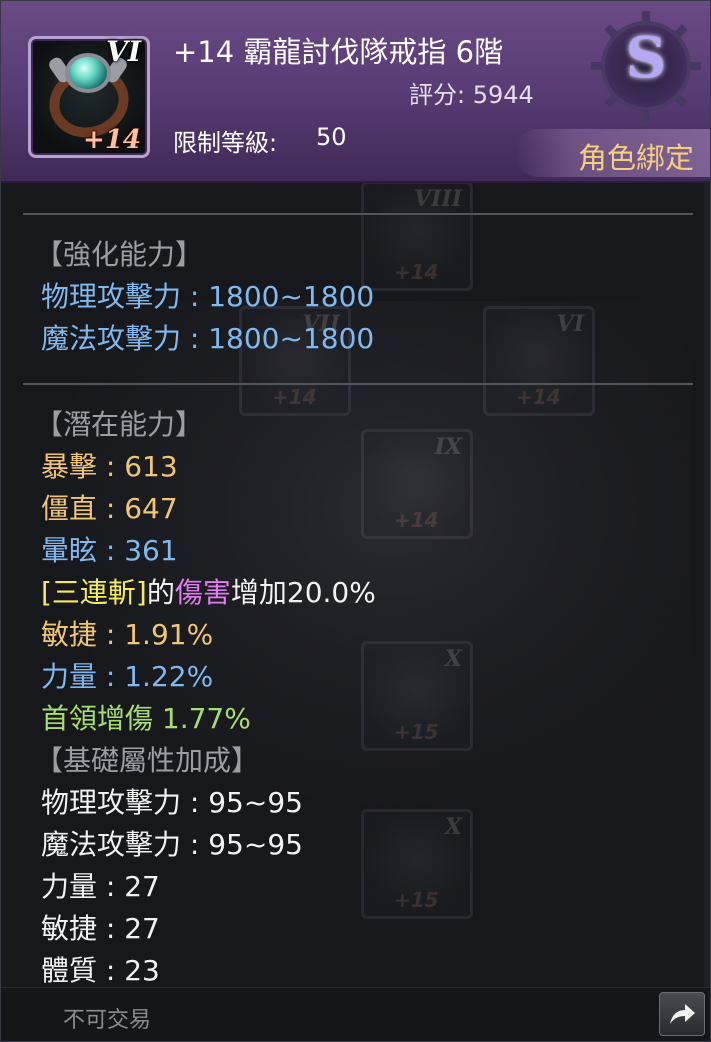 This screenshot has width=711, height=1042. Describe the element at coordinates (88, 73) in the screenshot. I see `ring-gem-shape` at that location.